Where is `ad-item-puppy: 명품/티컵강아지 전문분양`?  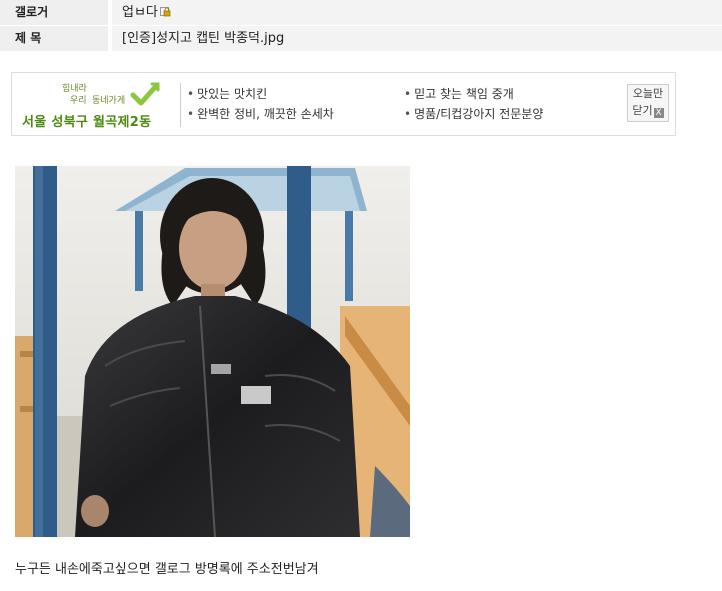 ad-item-puppy: 명품/티컵강아지 전문분양 is located at coordinates (473, 113).